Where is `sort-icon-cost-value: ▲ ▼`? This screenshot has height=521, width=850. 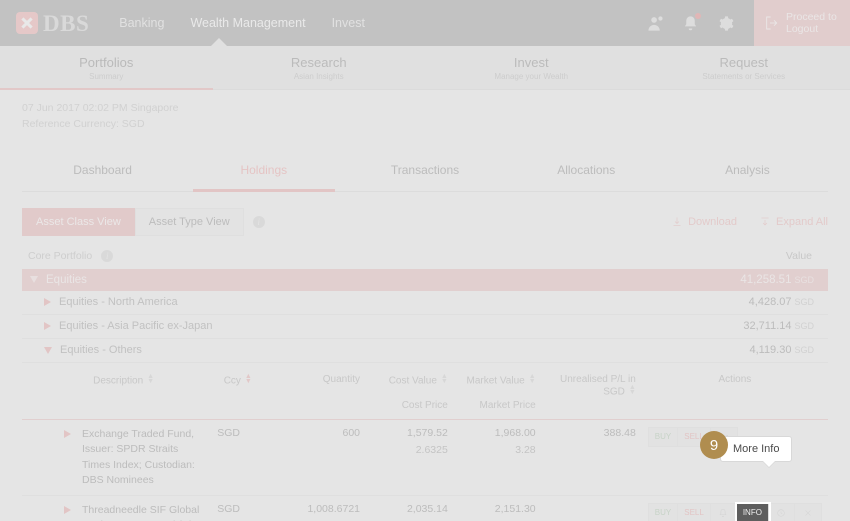 sort-icon-cost-value: ▲ ▼ is located at coordinates (444, 379).